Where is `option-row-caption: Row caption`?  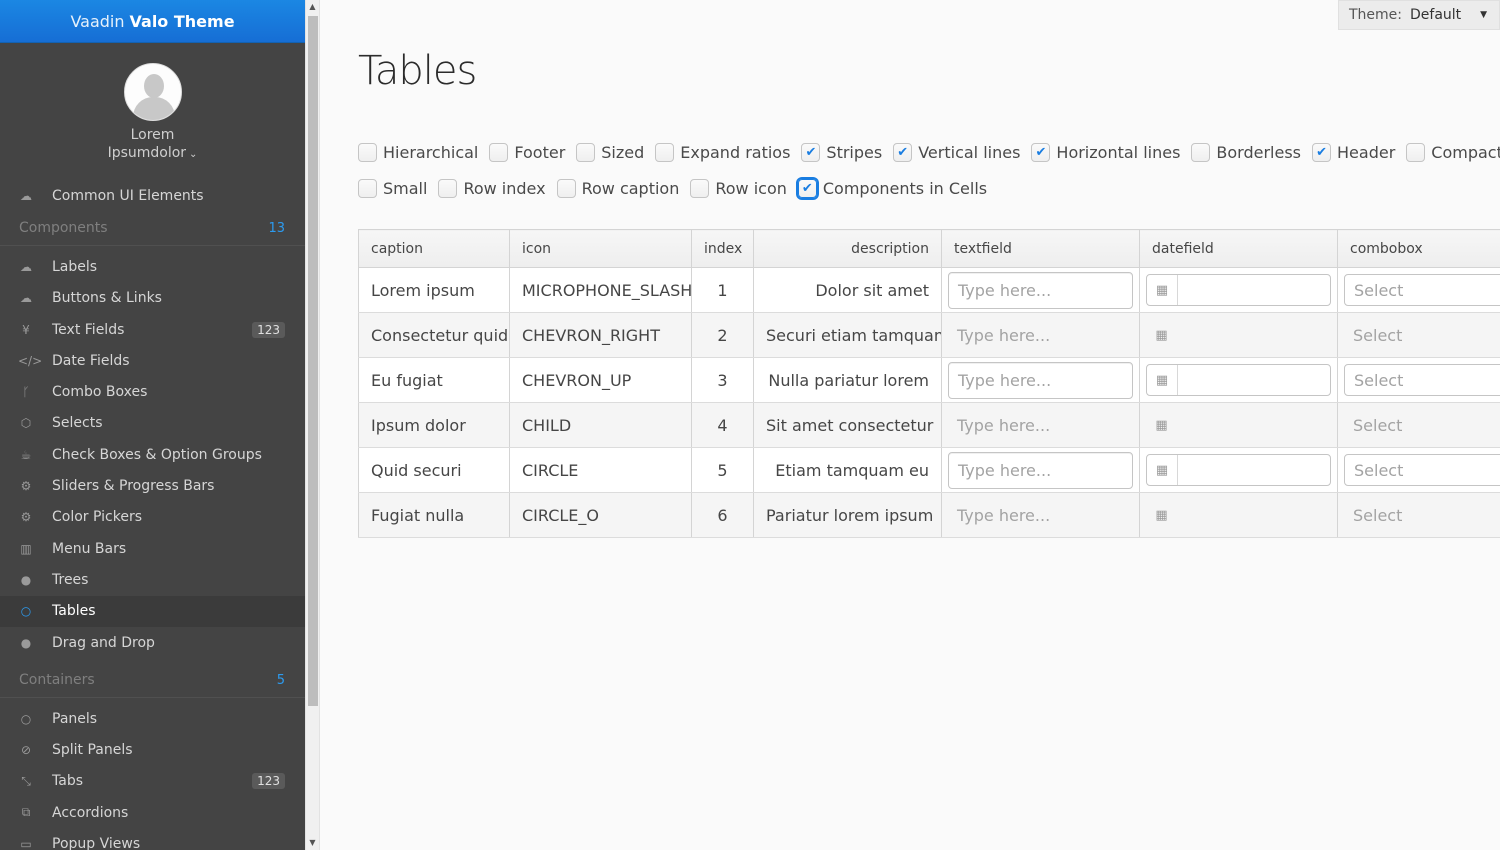
option-row-caption: Row caption is located at coordinates (617, 188).